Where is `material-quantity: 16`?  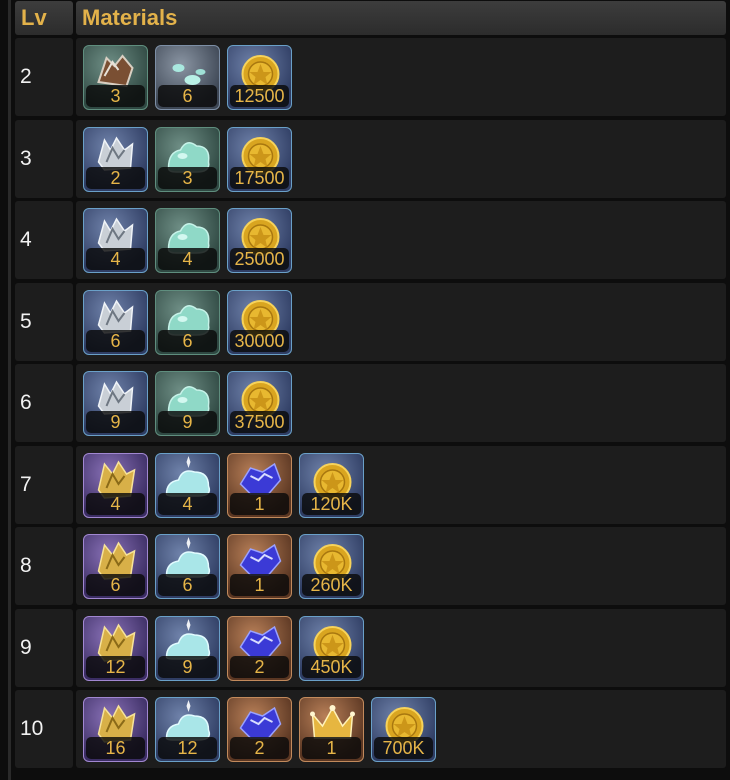
material-quantity: 16 is located at coordinates (115, 748).